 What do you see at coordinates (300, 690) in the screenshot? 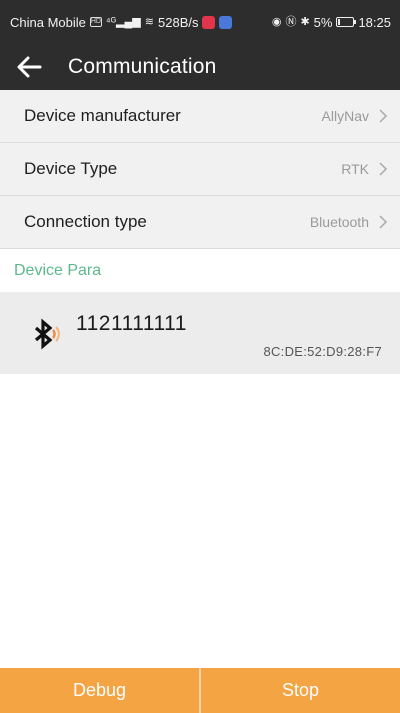
I see `stop-button: Stop` at bounding box center [300, 690].